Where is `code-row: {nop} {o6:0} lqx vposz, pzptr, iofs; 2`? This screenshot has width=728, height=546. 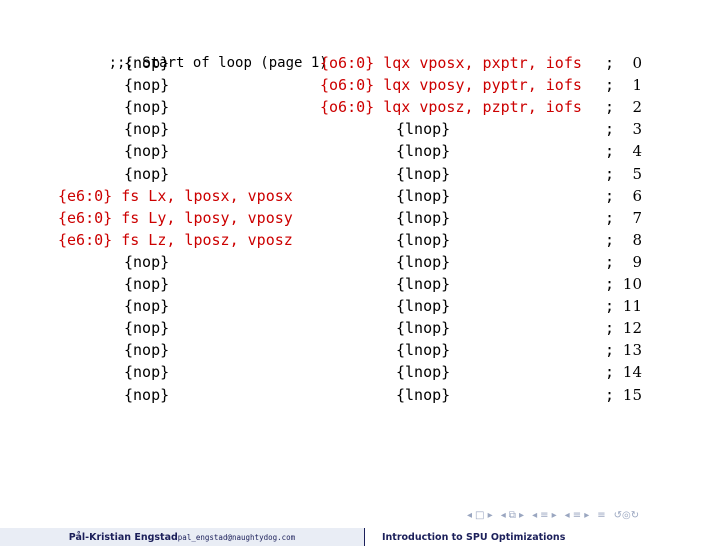 code-row: {nop} {o6:0} lqx vposz, pzptr, iofs; 2 is located at coordinates (378, 107).